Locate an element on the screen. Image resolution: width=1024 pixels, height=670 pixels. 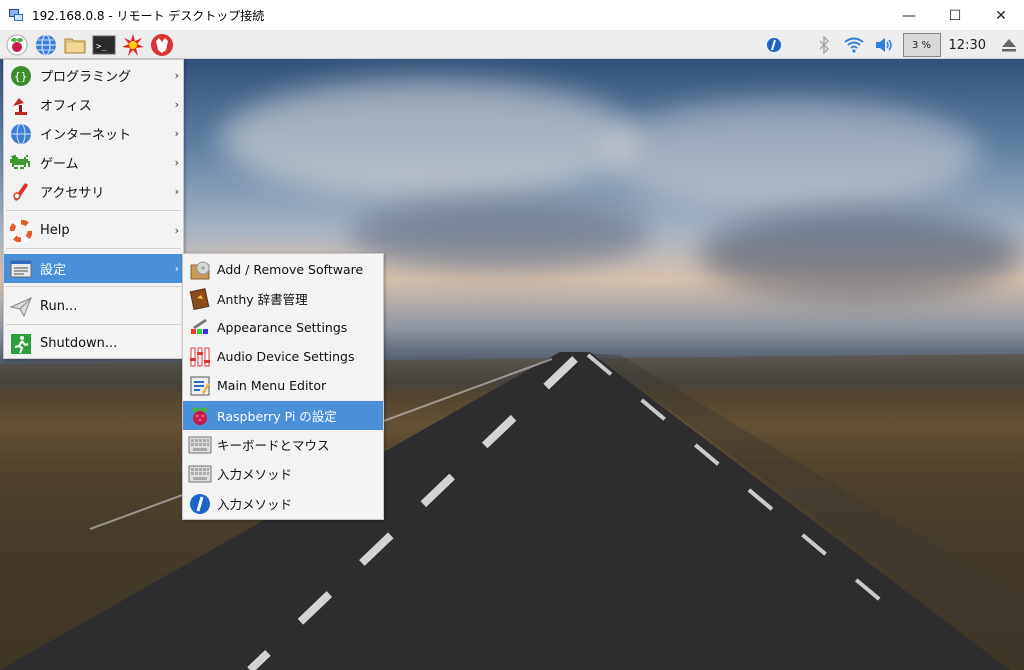
menu-item-label: プログラミング is located at coordinates (86, 77).